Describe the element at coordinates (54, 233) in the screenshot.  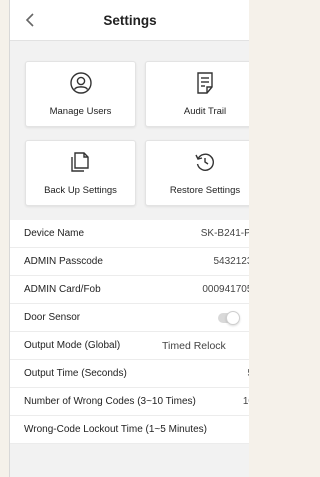
I see `device-name-label: Device Name` at that location.